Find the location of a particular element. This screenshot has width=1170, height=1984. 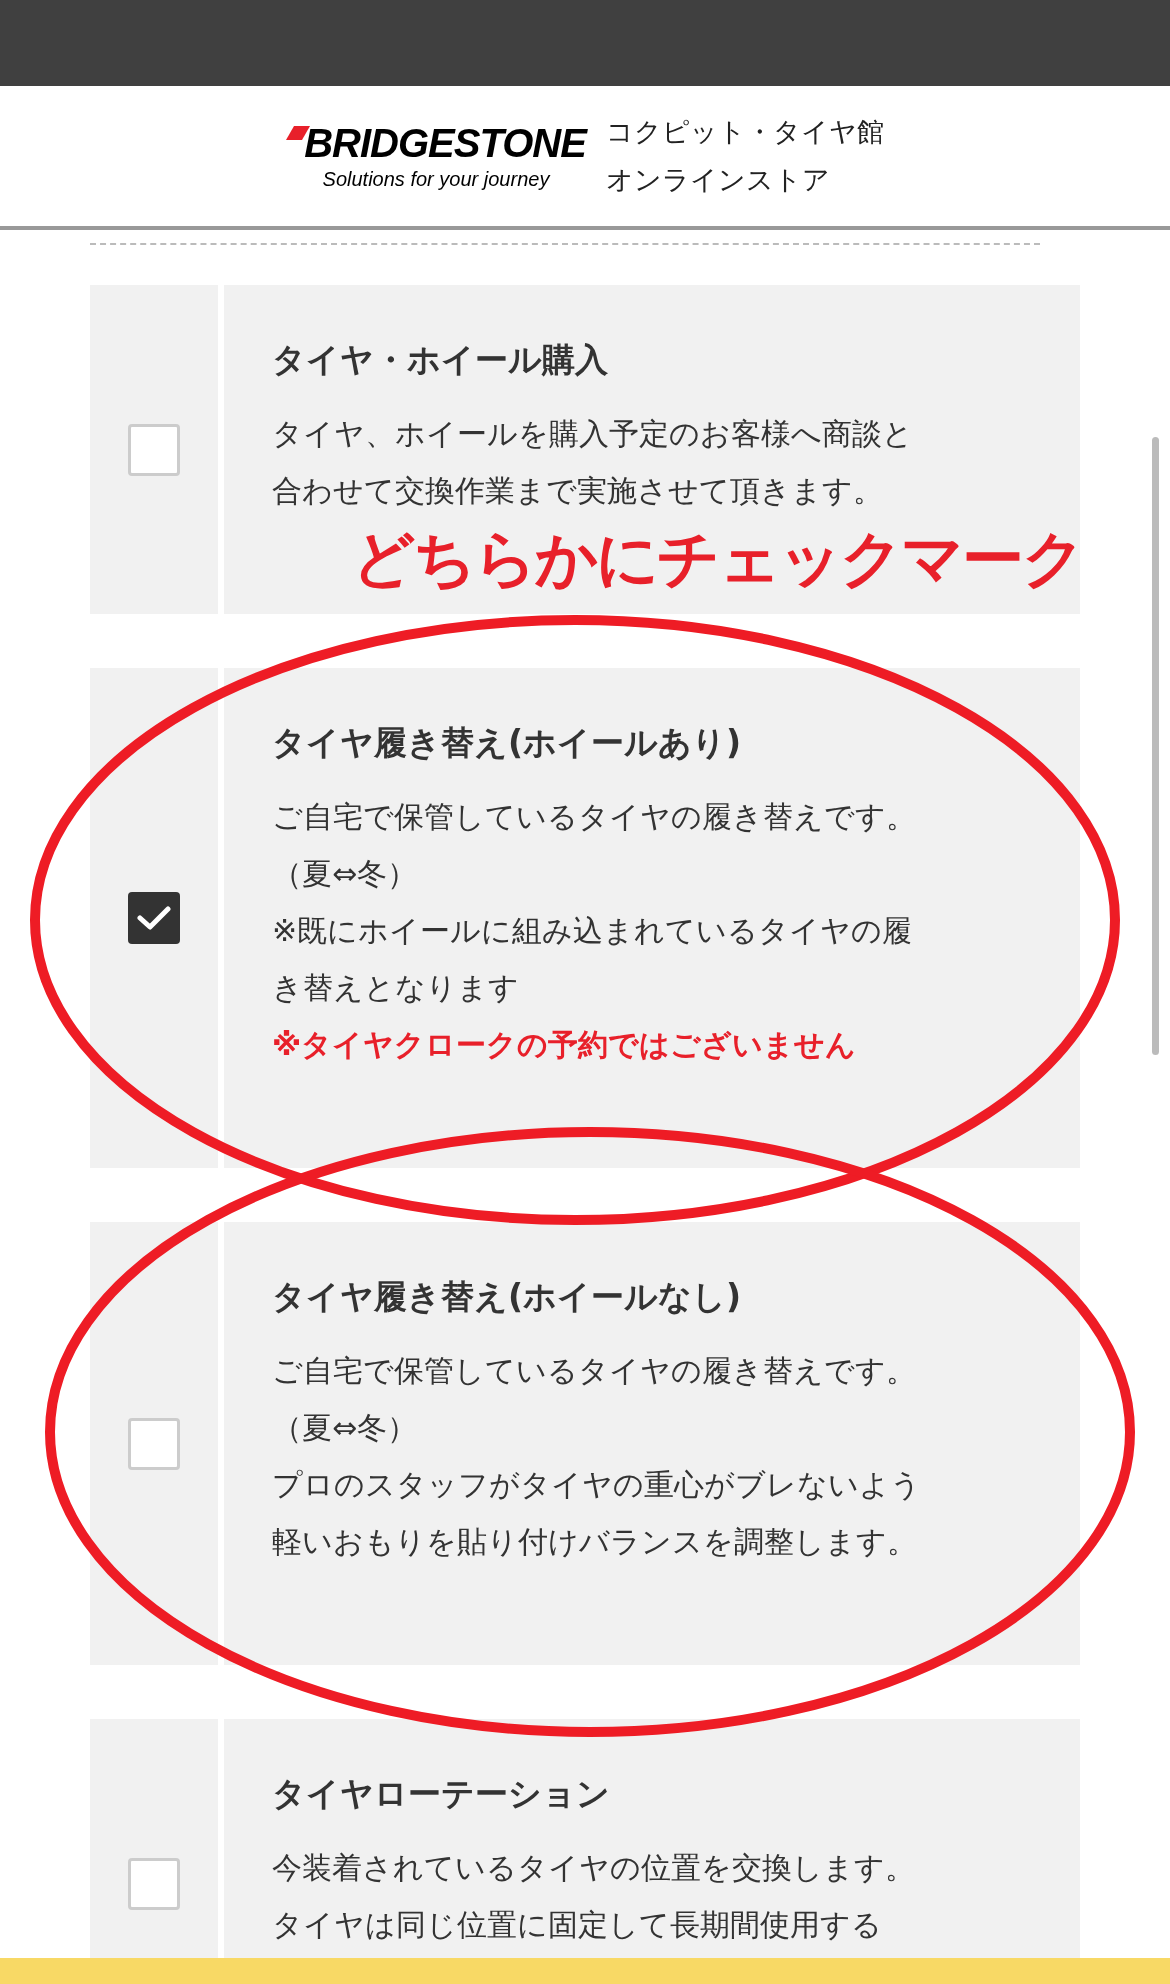

option-description: タイヤ、ホイールを購入予定のお客様へ商談と is located at coordinates (593, 434).